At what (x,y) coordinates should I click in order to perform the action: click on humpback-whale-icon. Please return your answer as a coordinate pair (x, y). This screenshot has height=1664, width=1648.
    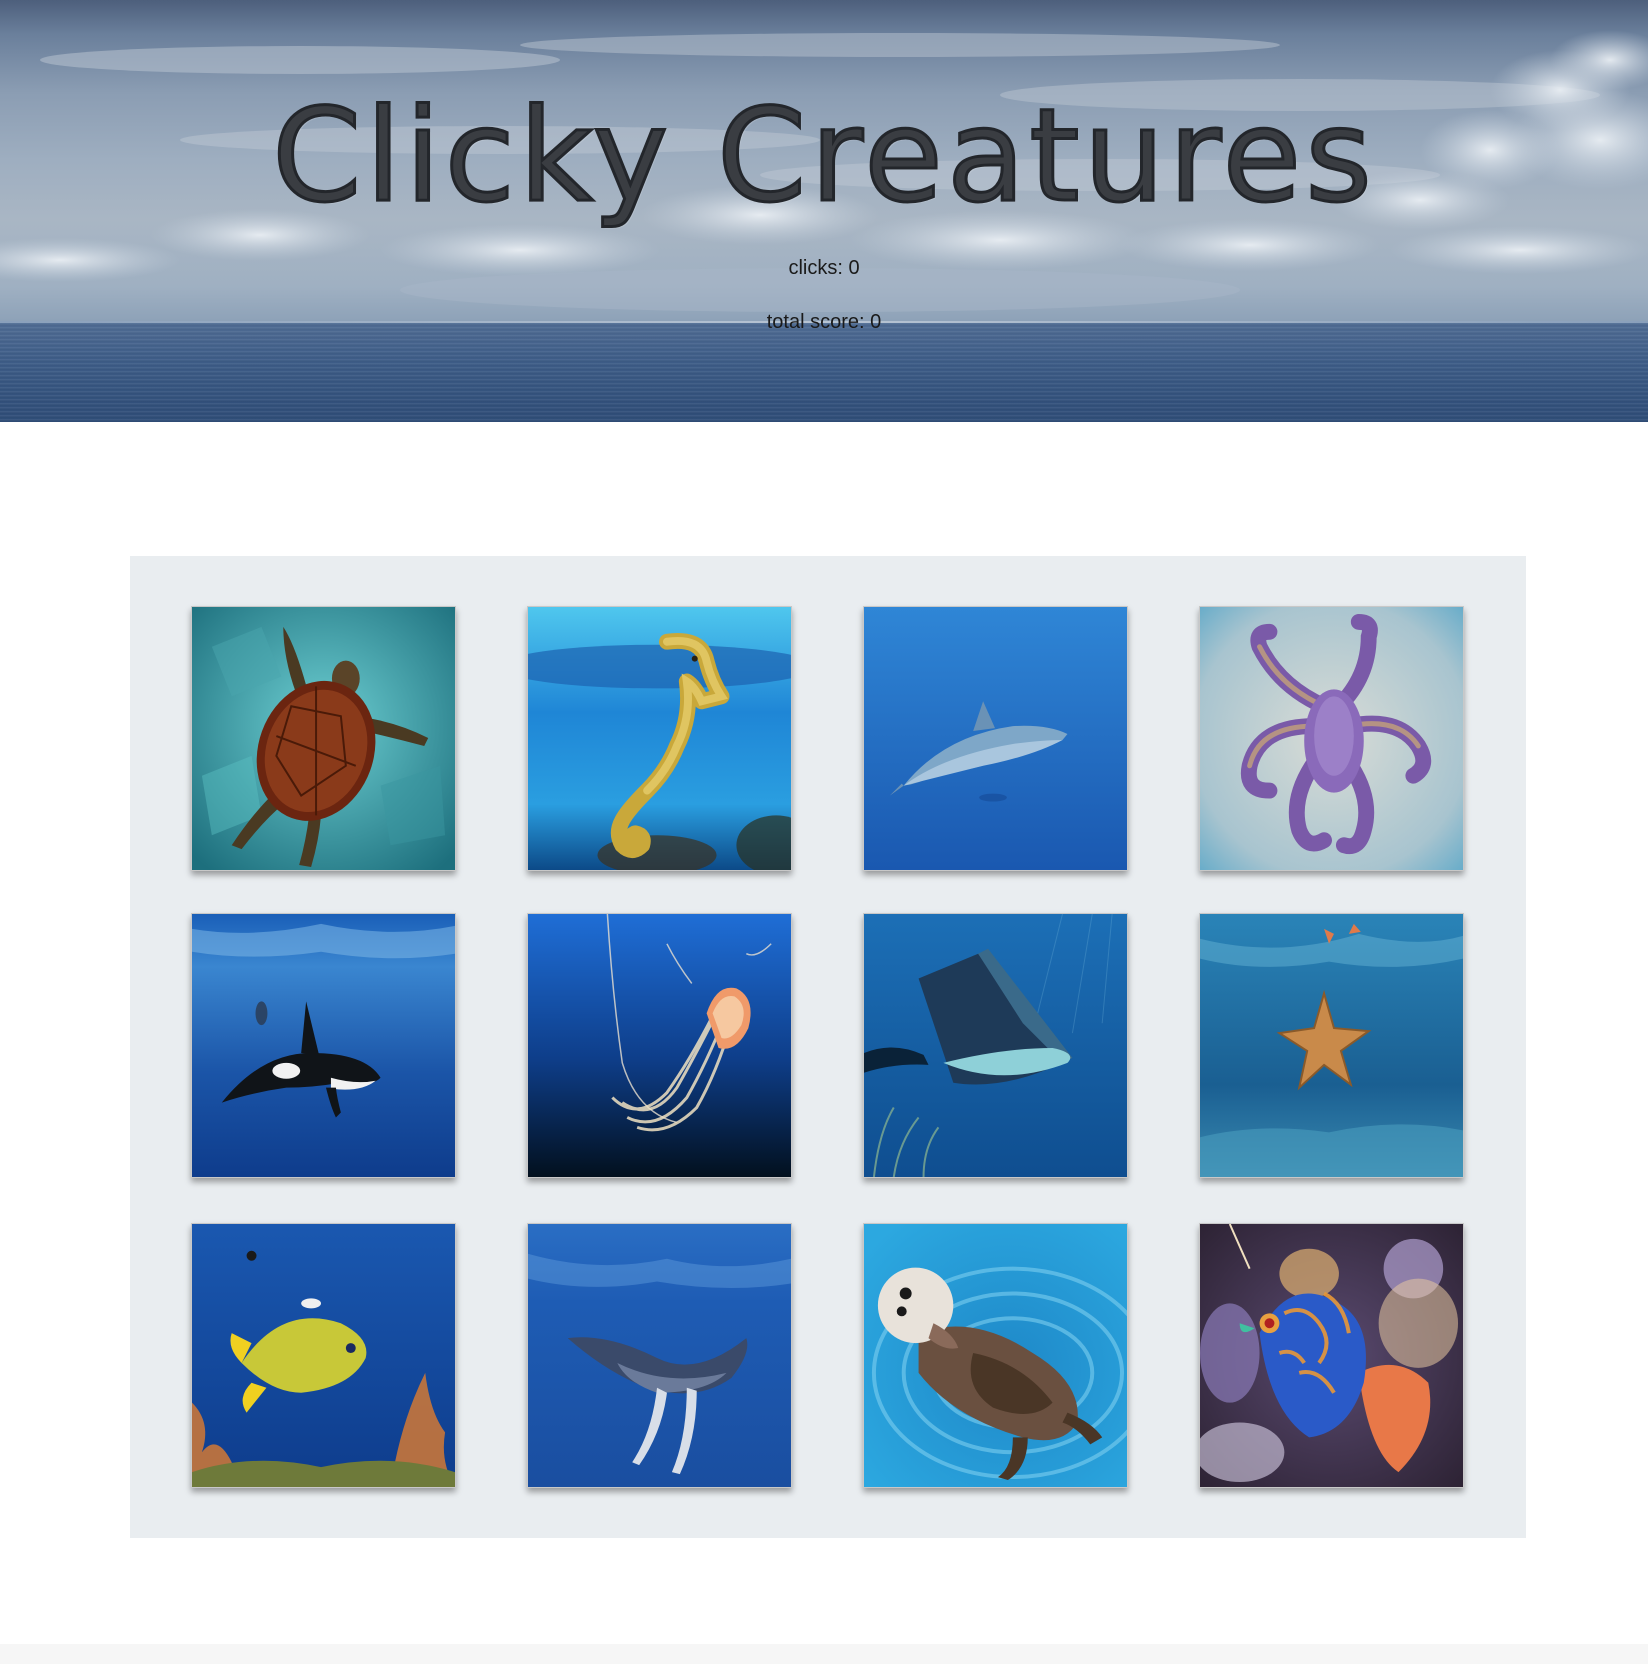
    Looking at the image, I should click on (659, 1355).